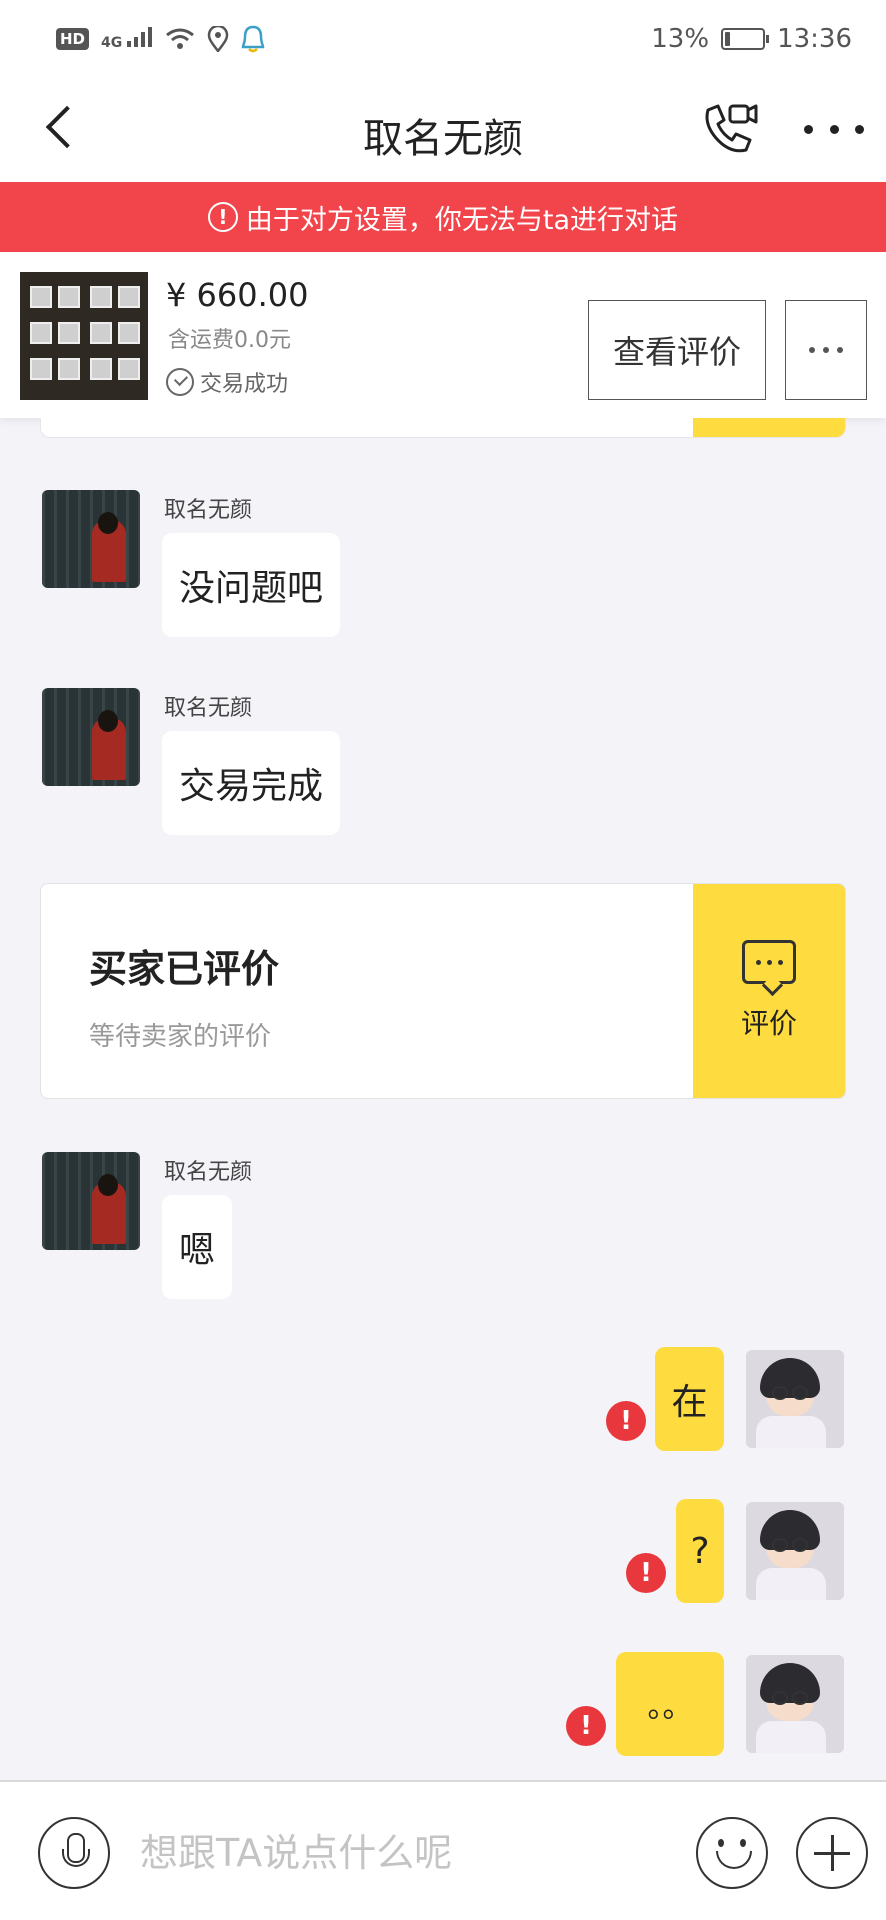 This screenshot has height=1920, width=886. I want to click on evaluation-card: 买家已评价 等待卖家的评价 评价, so click(443, 991).